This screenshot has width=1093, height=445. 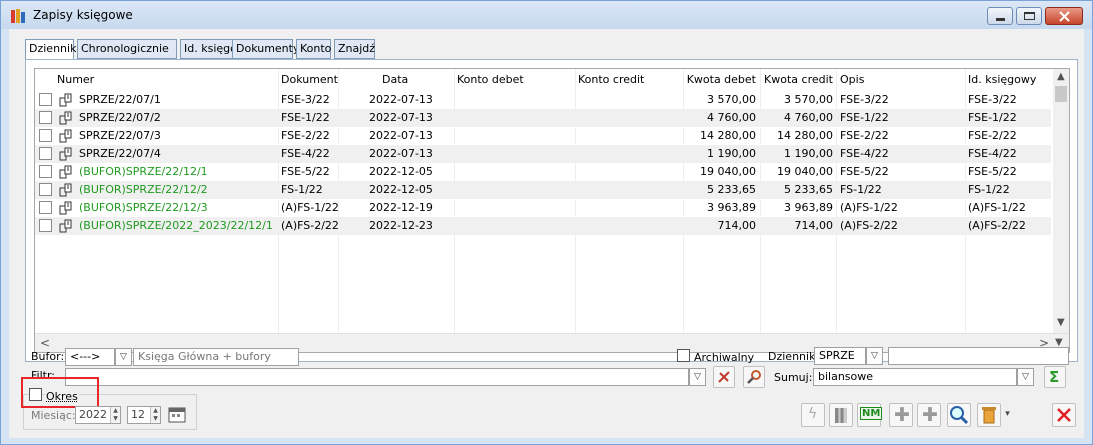 What do you see at coordinates (115, 415) in the screenshot?
I see `year-stepper-arrows: ▲ ▼` at bounding box center [115, 415].